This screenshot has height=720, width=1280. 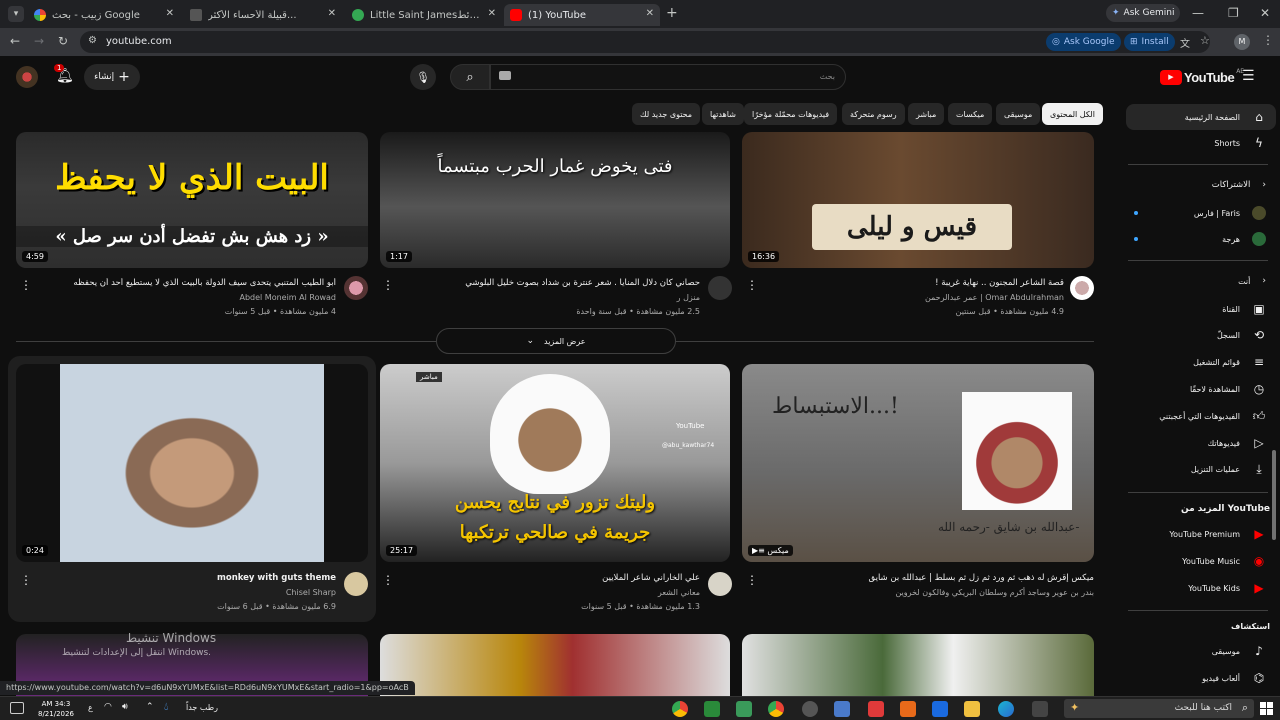 I want to click on weather-icon: 💧︎, so click(x=166, y=707).